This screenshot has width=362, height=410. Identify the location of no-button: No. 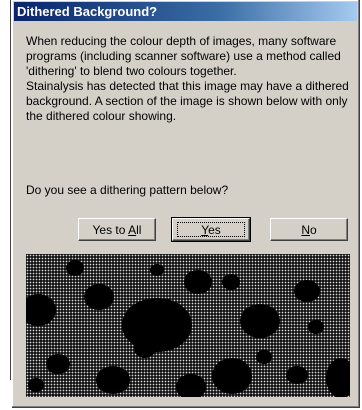
(309, 229).